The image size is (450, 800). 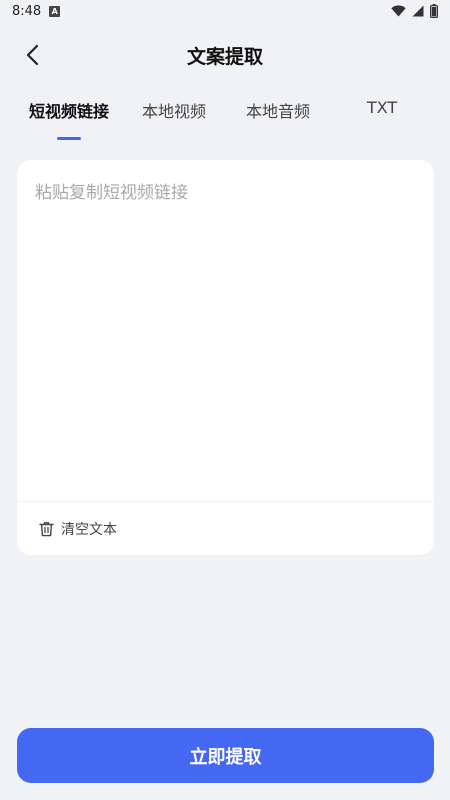 I want to click on tab-local-video: 本地视频, so click(x=174, y=116).